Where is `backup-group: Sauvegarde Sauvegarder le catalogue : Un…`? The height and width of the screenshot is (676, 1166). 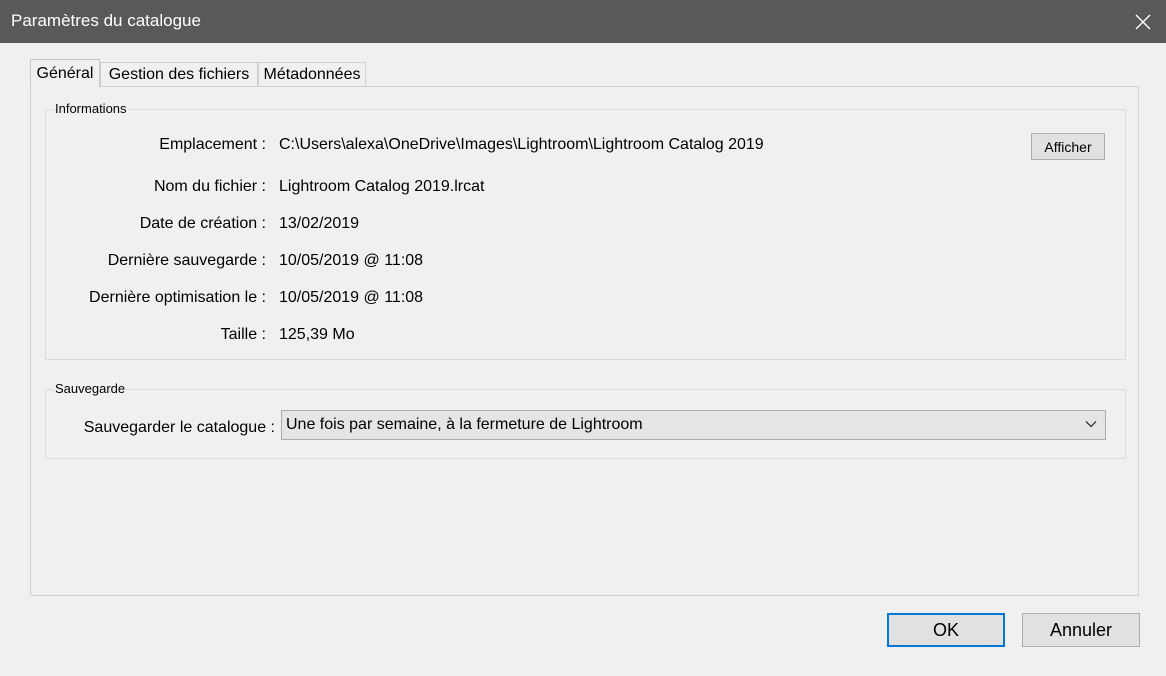 backup-group: Sauvegarde Sauvegarder le catalogue : Un… is located at coordinates (585, 420).